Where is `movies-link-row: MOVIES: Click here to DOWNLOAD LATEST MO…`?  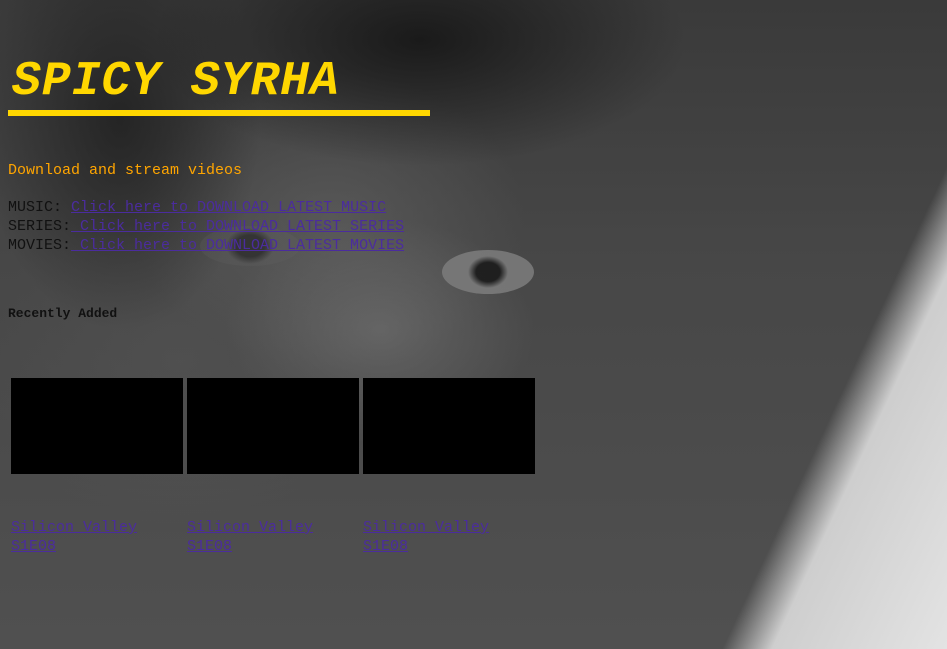 movies-link-row: MOVIES: Click here to DOWNLOAD LATEST MO… is located at coordinates (206, 245).